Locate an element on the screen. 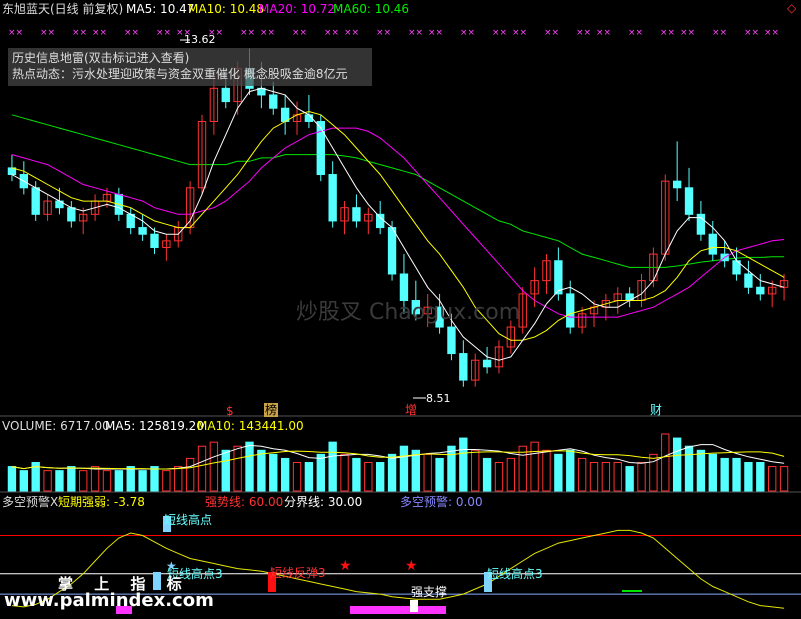 The image size is (801, 619). marker-bang: 榜 is located at coordinates (271, 410).